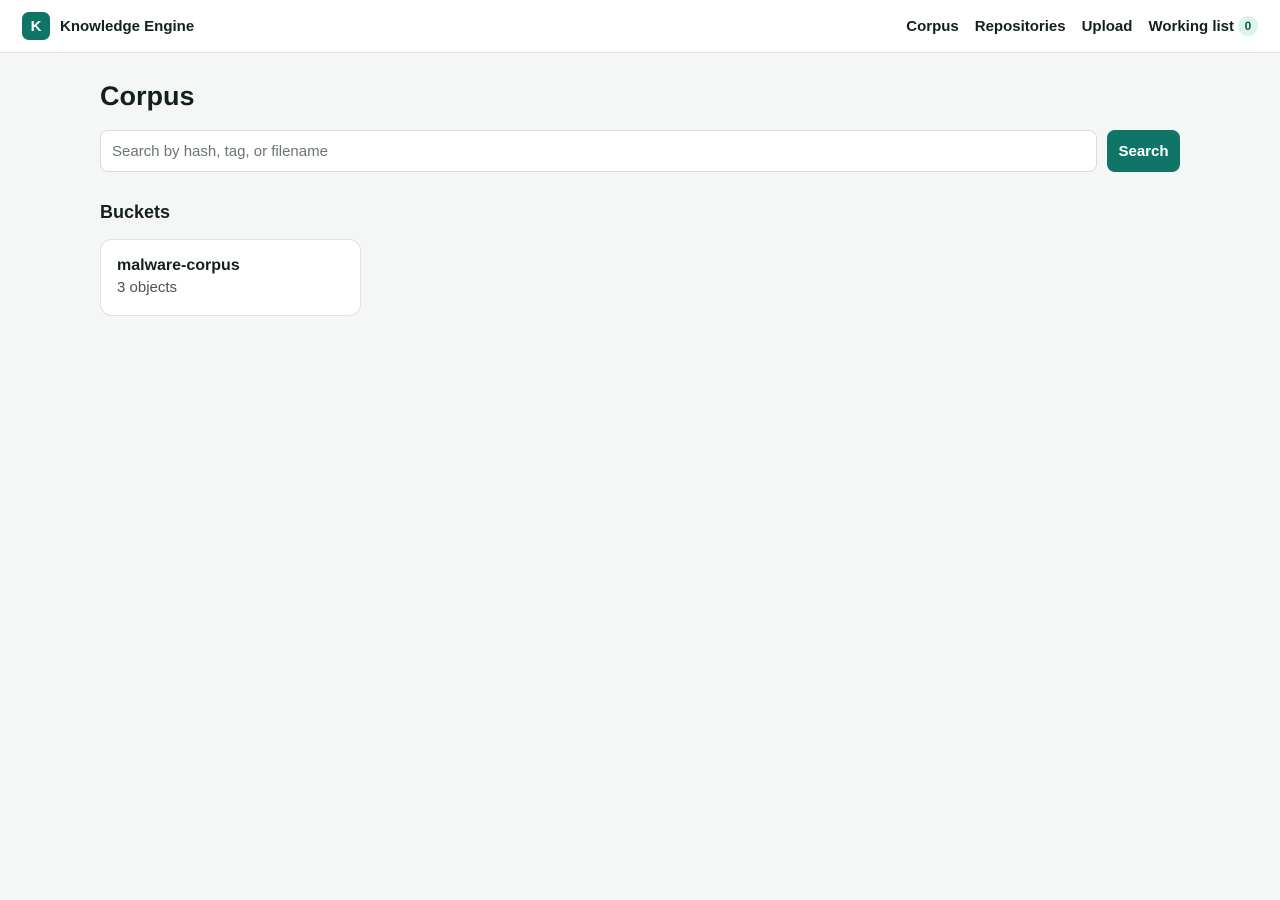  Describe the element at coordinates (178, 265) in the screenshot. I see `bucket-name: malware-corpus` at that location.